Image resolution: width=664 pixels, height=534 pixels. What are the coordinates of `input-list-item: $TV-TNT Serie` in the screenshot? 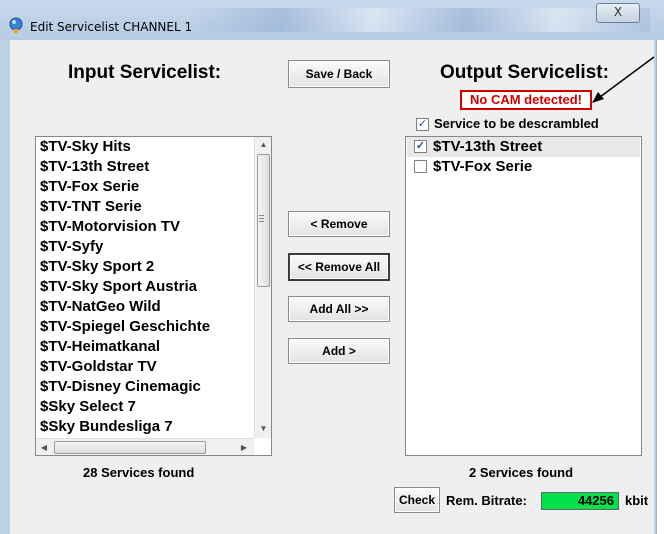 It's located at (146, 207).